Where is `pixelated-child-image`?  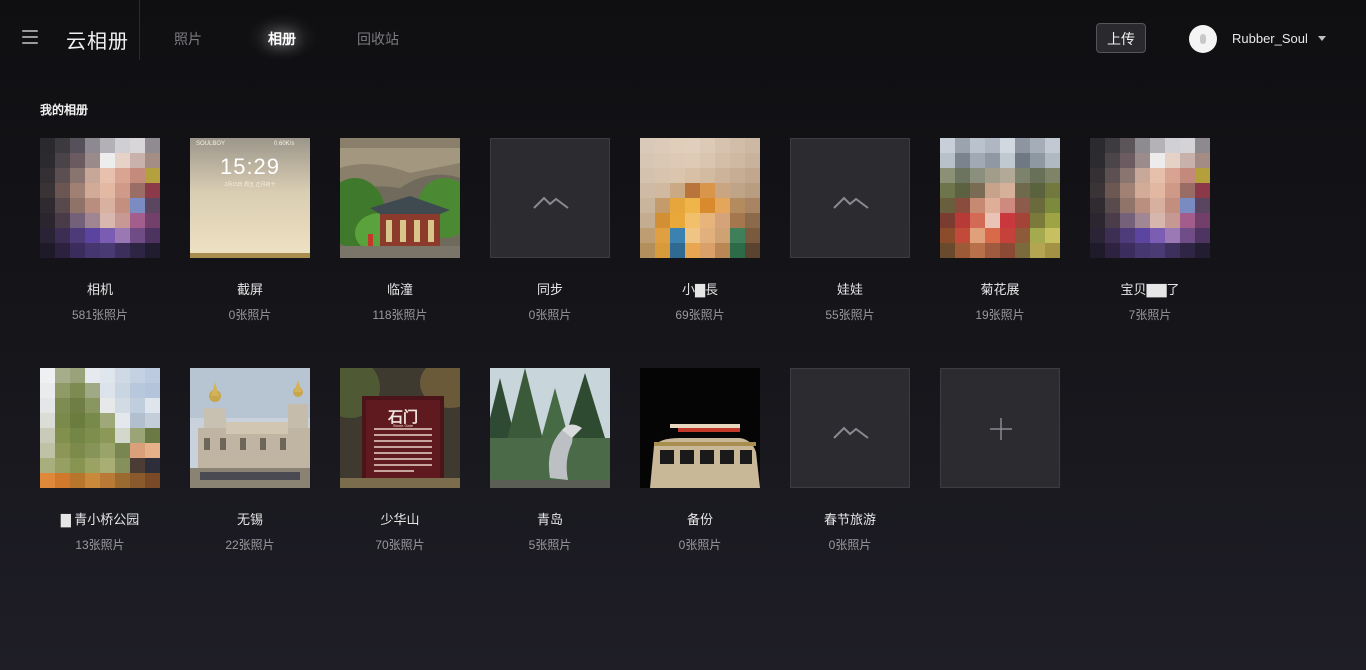
pixelated-child-image is located at coordinates (700, 198).